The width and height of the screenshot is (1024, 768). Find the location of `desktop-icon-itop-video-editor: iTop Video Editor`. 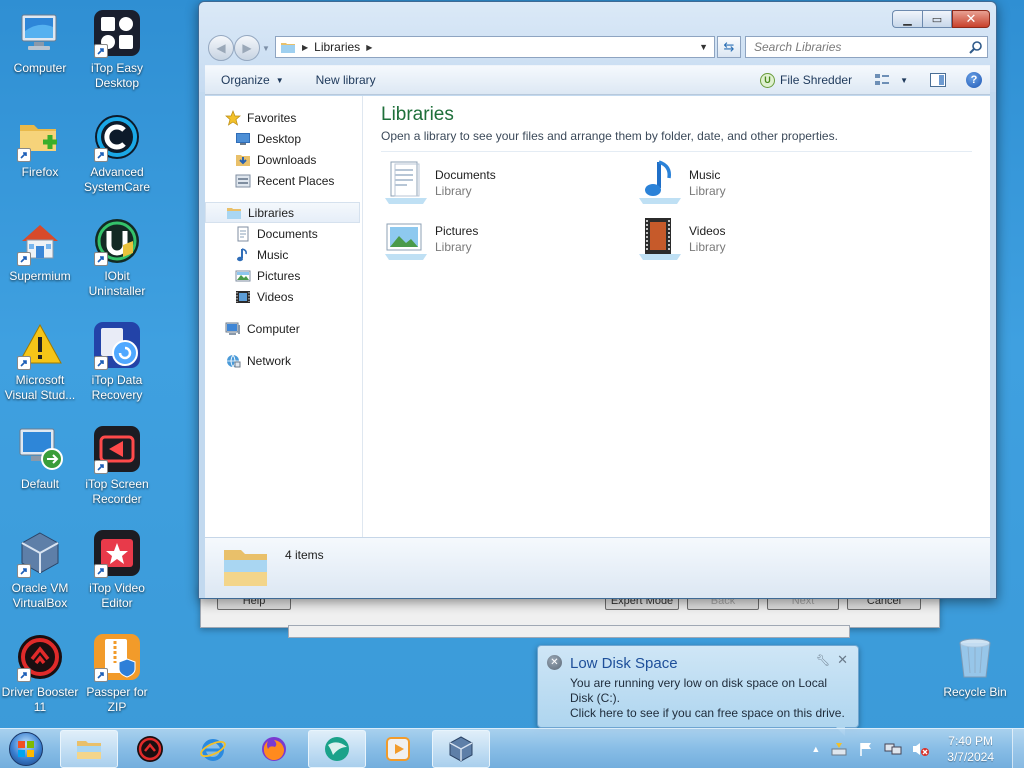

desktop-icon-itop-video-editor: iTop Video Editor is located at coordinates (117, 569).